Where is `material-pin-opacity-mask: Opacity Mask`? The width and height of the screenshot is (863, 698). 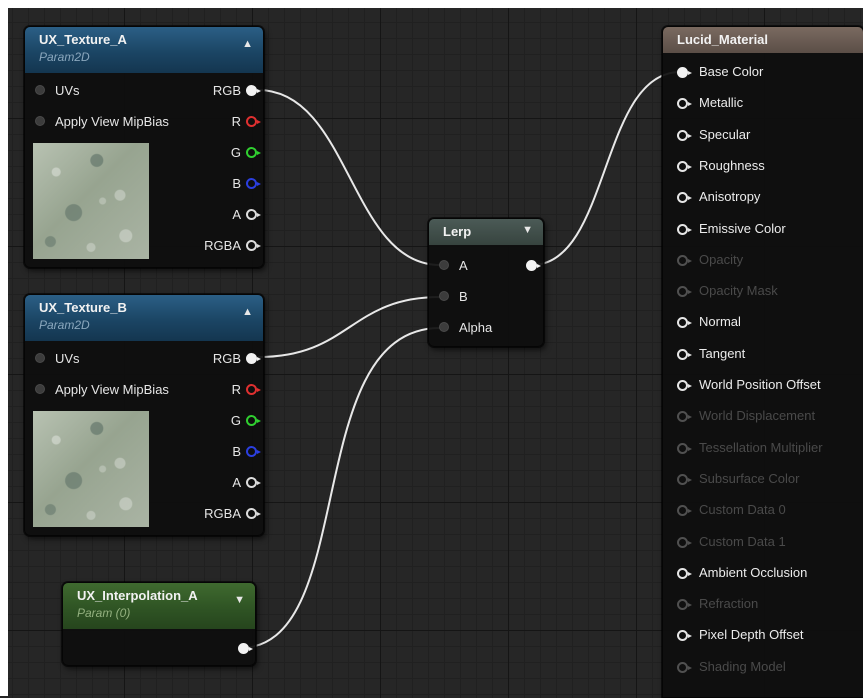
material-pin-opacity-mask: Opacity Mask is located at coordinates (763, 291).